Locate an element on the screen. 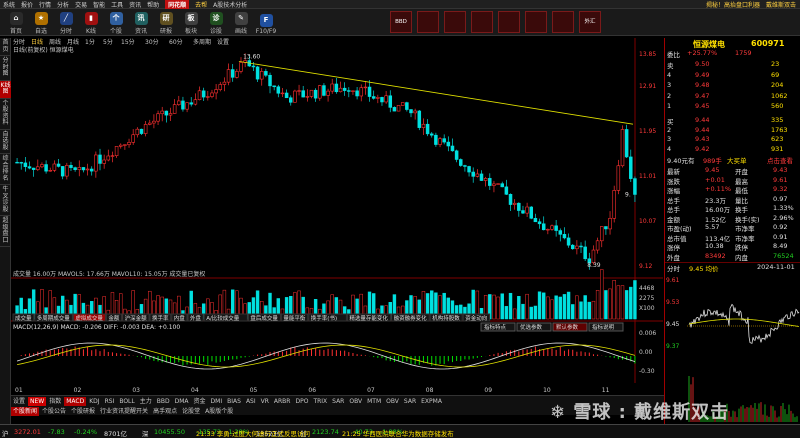 The width and height of the screenshot is (800, 438). indicator-tab-label: 虚拟成交量 is located at coordinates (89, 318).